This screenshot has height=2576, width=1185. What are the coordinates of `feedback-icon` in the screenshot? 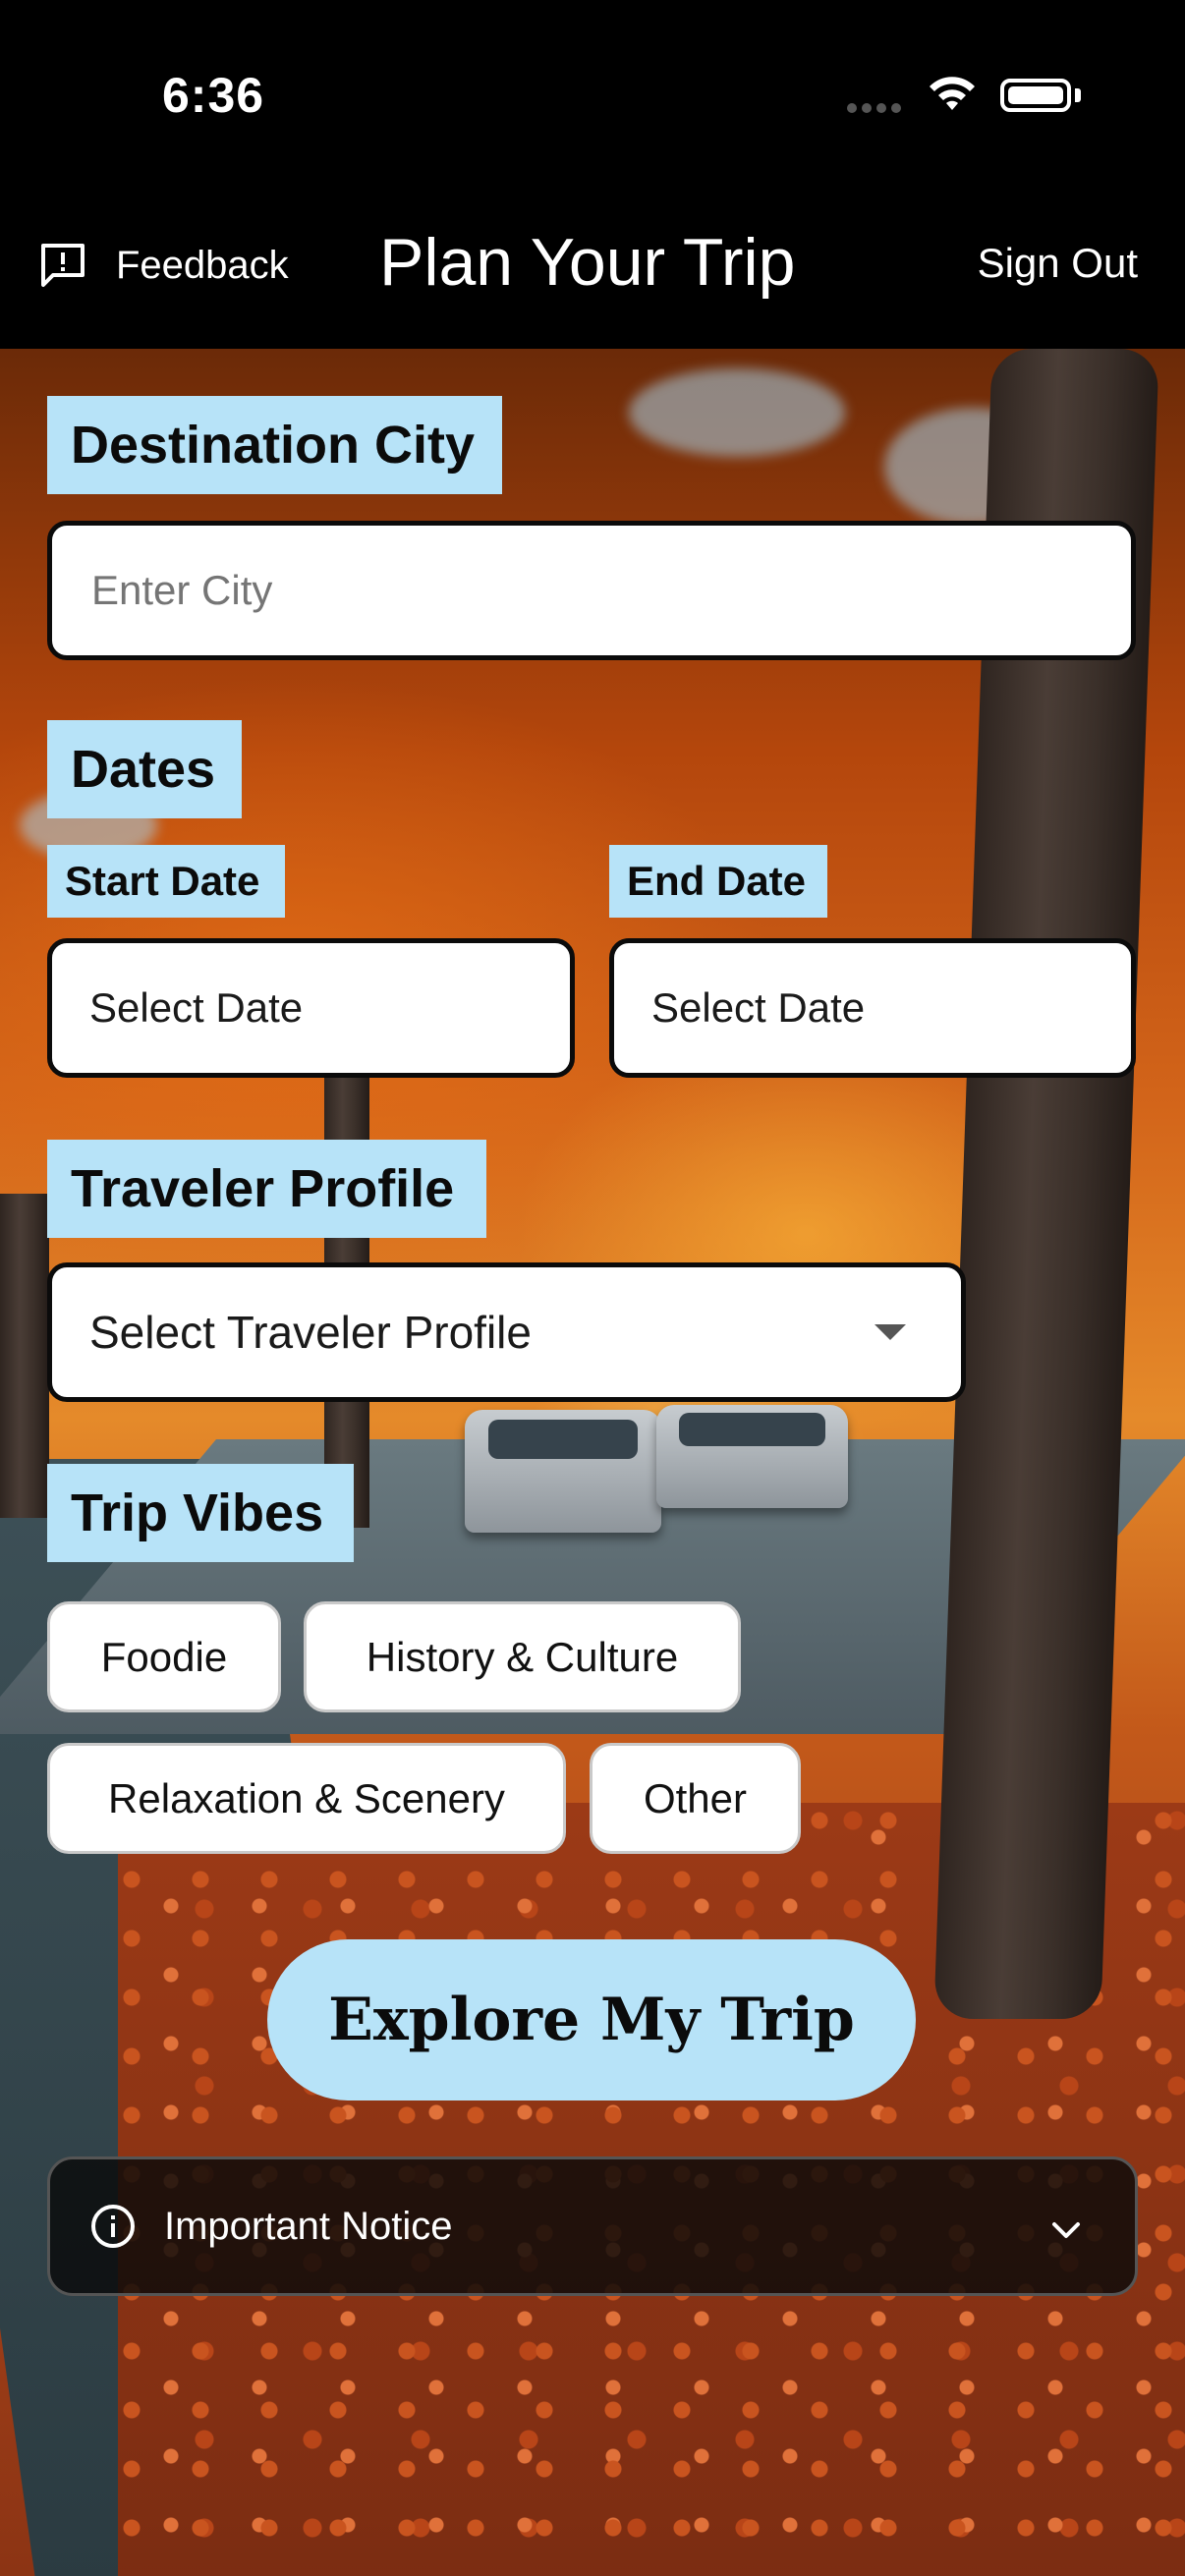 It's located at (63, 265).